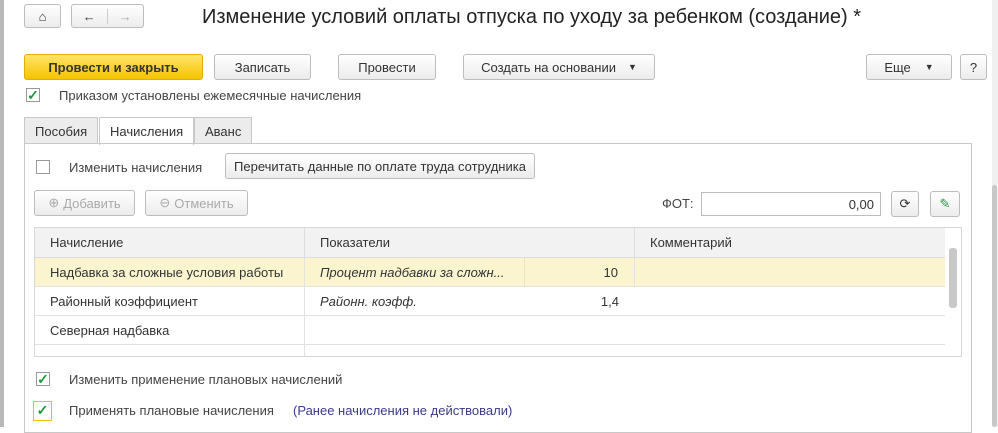 Image resolution: width=998 pixels, height=433 pixels. What do you see at coordinates (387, 67) in the screenshot?
I see `post-button: Провести` at bounding box center [387, 67].